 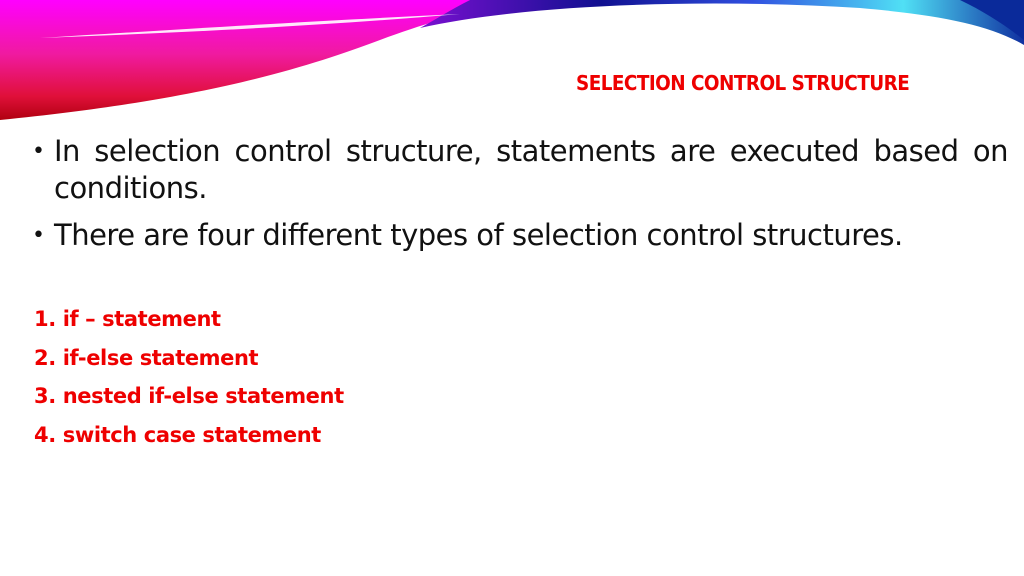 What do you see at coordinates (743, 83) in the screenshot?
I see `slide-title: SELECTION CONTROL STRUCTURE` at bounding box center [743, 83].